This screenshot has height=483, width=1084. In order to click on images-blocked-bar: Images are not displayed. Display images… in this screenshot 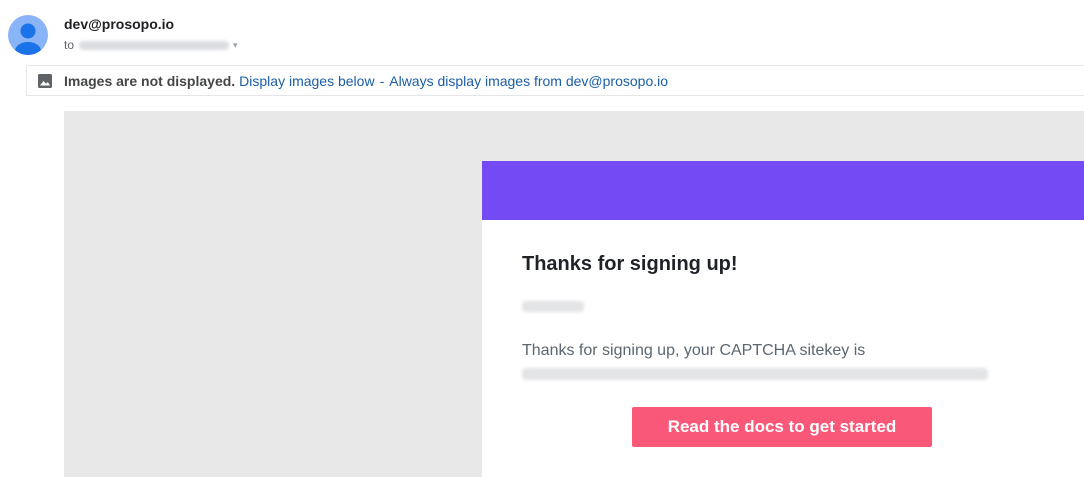, I will do `click(555, 80)`.